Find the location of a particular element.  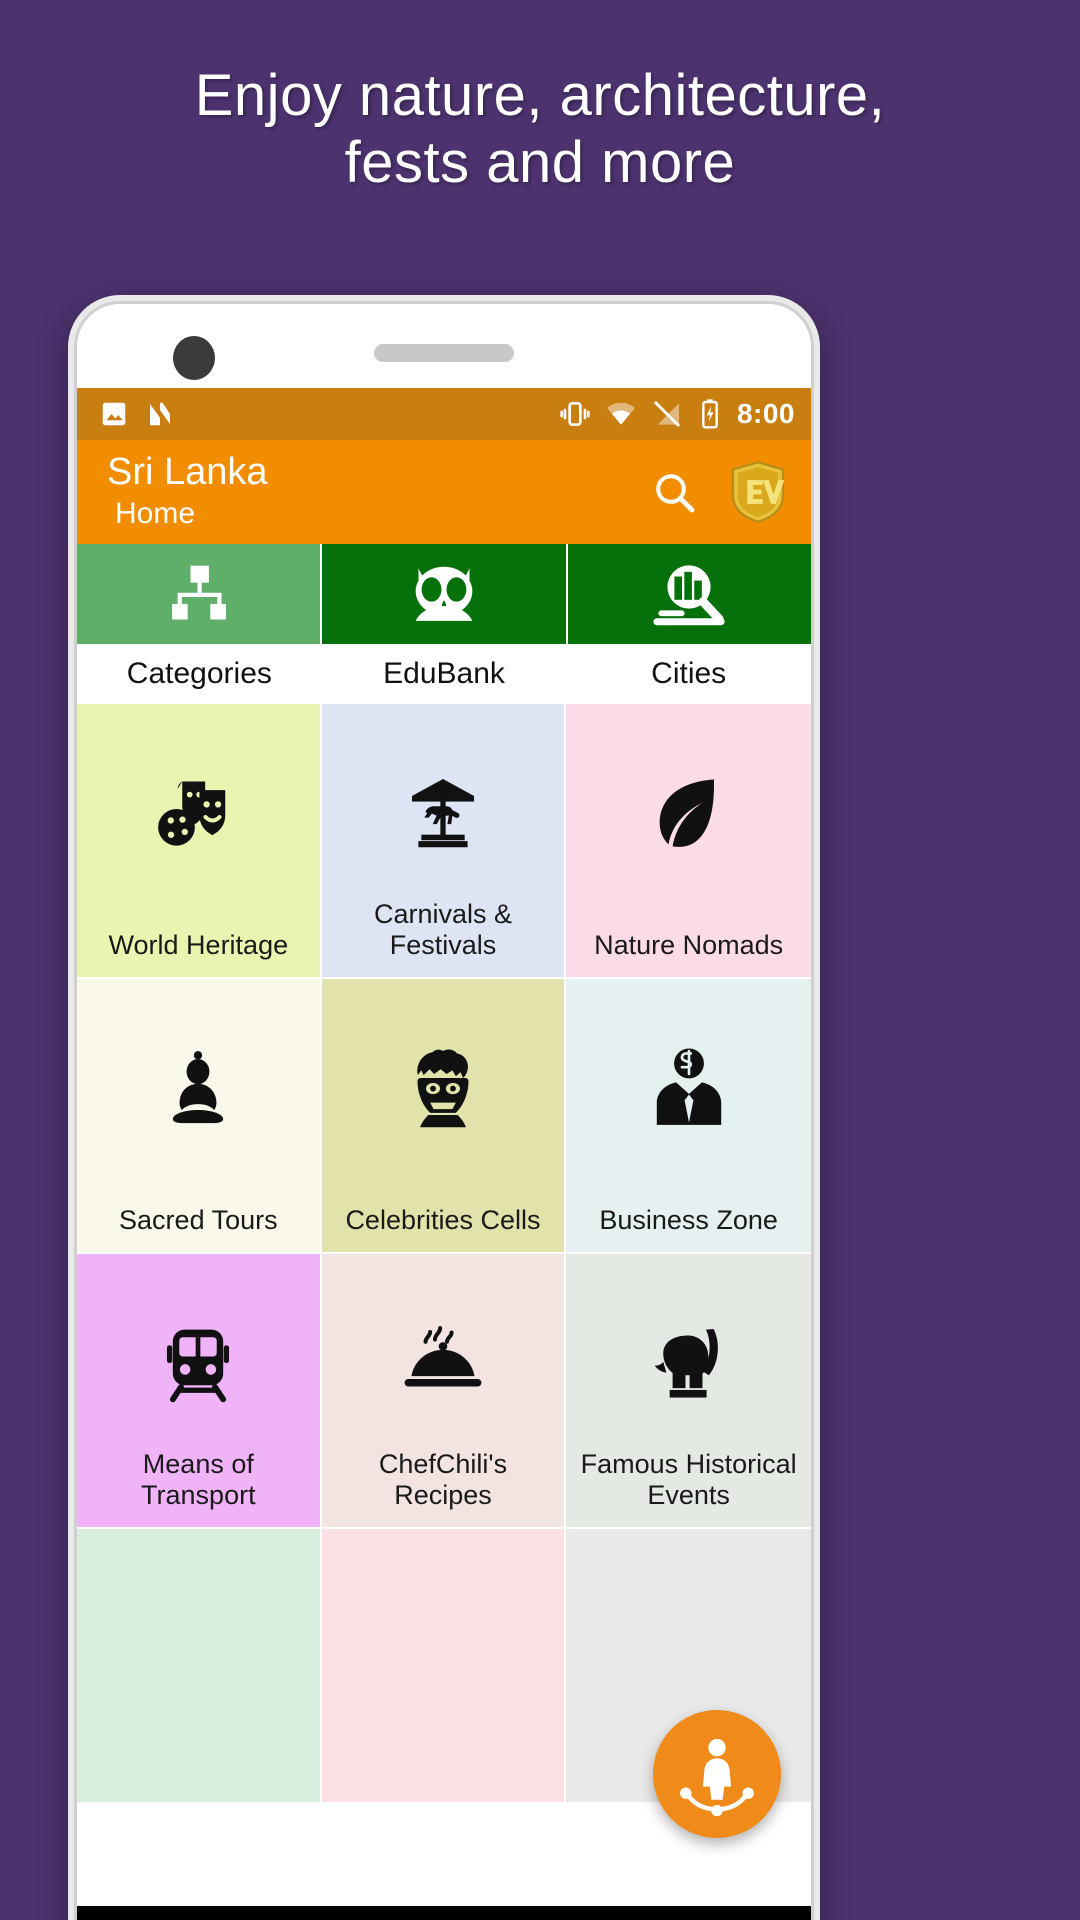

buddha-icon is located at coordinates (198, 1088).